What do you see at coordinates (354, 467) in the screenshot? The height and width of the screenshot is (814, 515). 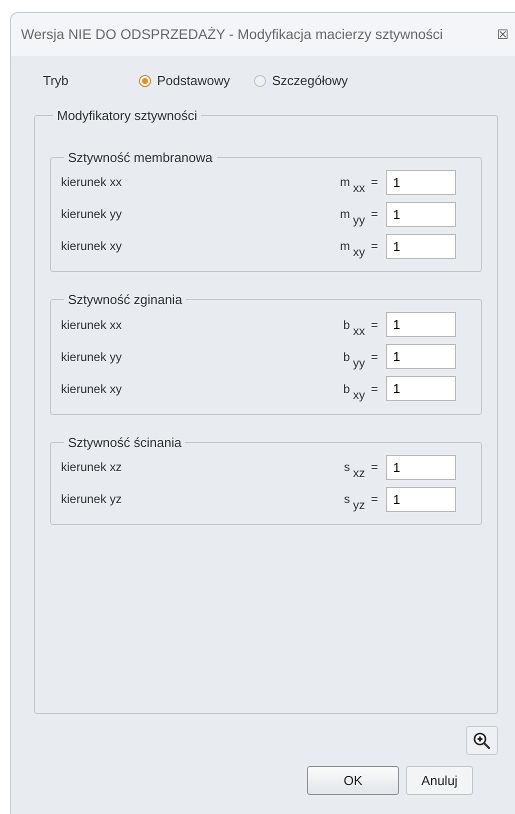 I see `symbol-label: s xz` at bounding box center [354, 467].